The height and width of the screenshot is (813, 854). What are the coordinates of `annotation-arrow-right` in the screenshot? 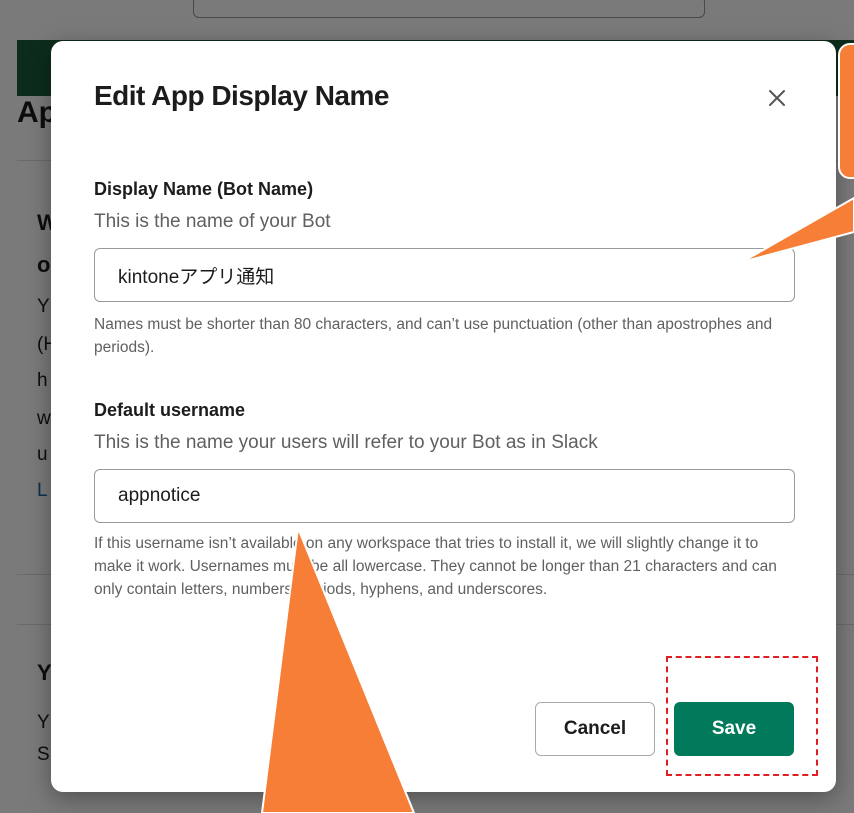 It's located at (797, 229).